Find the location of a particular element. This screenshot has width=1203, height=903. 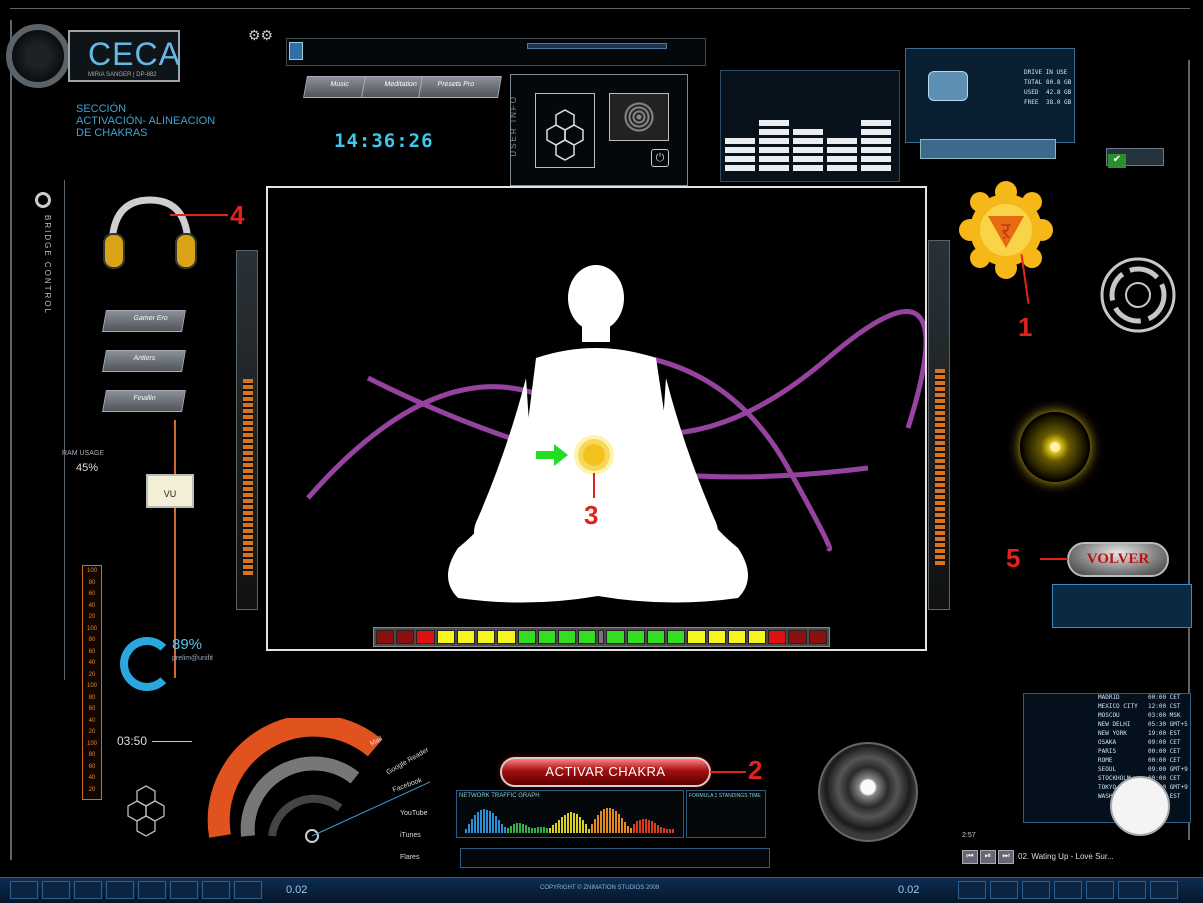

world-clock-row: PARIS 00:00 CET is located at coordinates (1107, 752).